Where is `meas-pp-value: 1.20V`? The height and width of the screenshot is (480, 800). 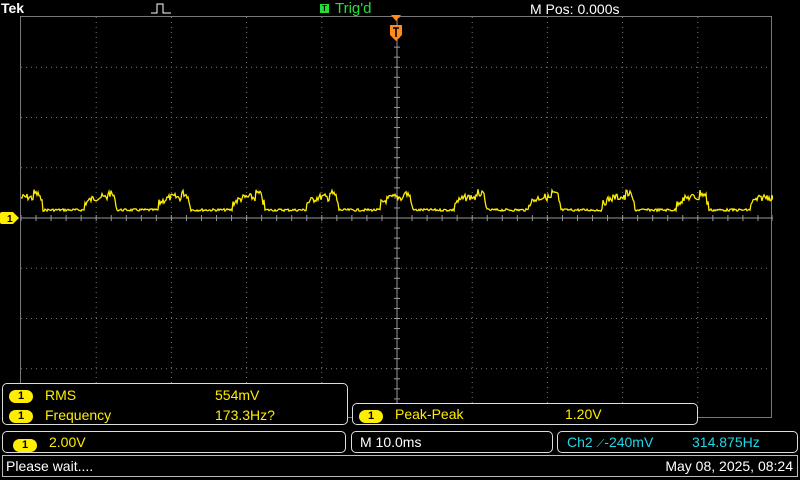
meas-pp-value: 1.20V is located at coordinates (583, 414).